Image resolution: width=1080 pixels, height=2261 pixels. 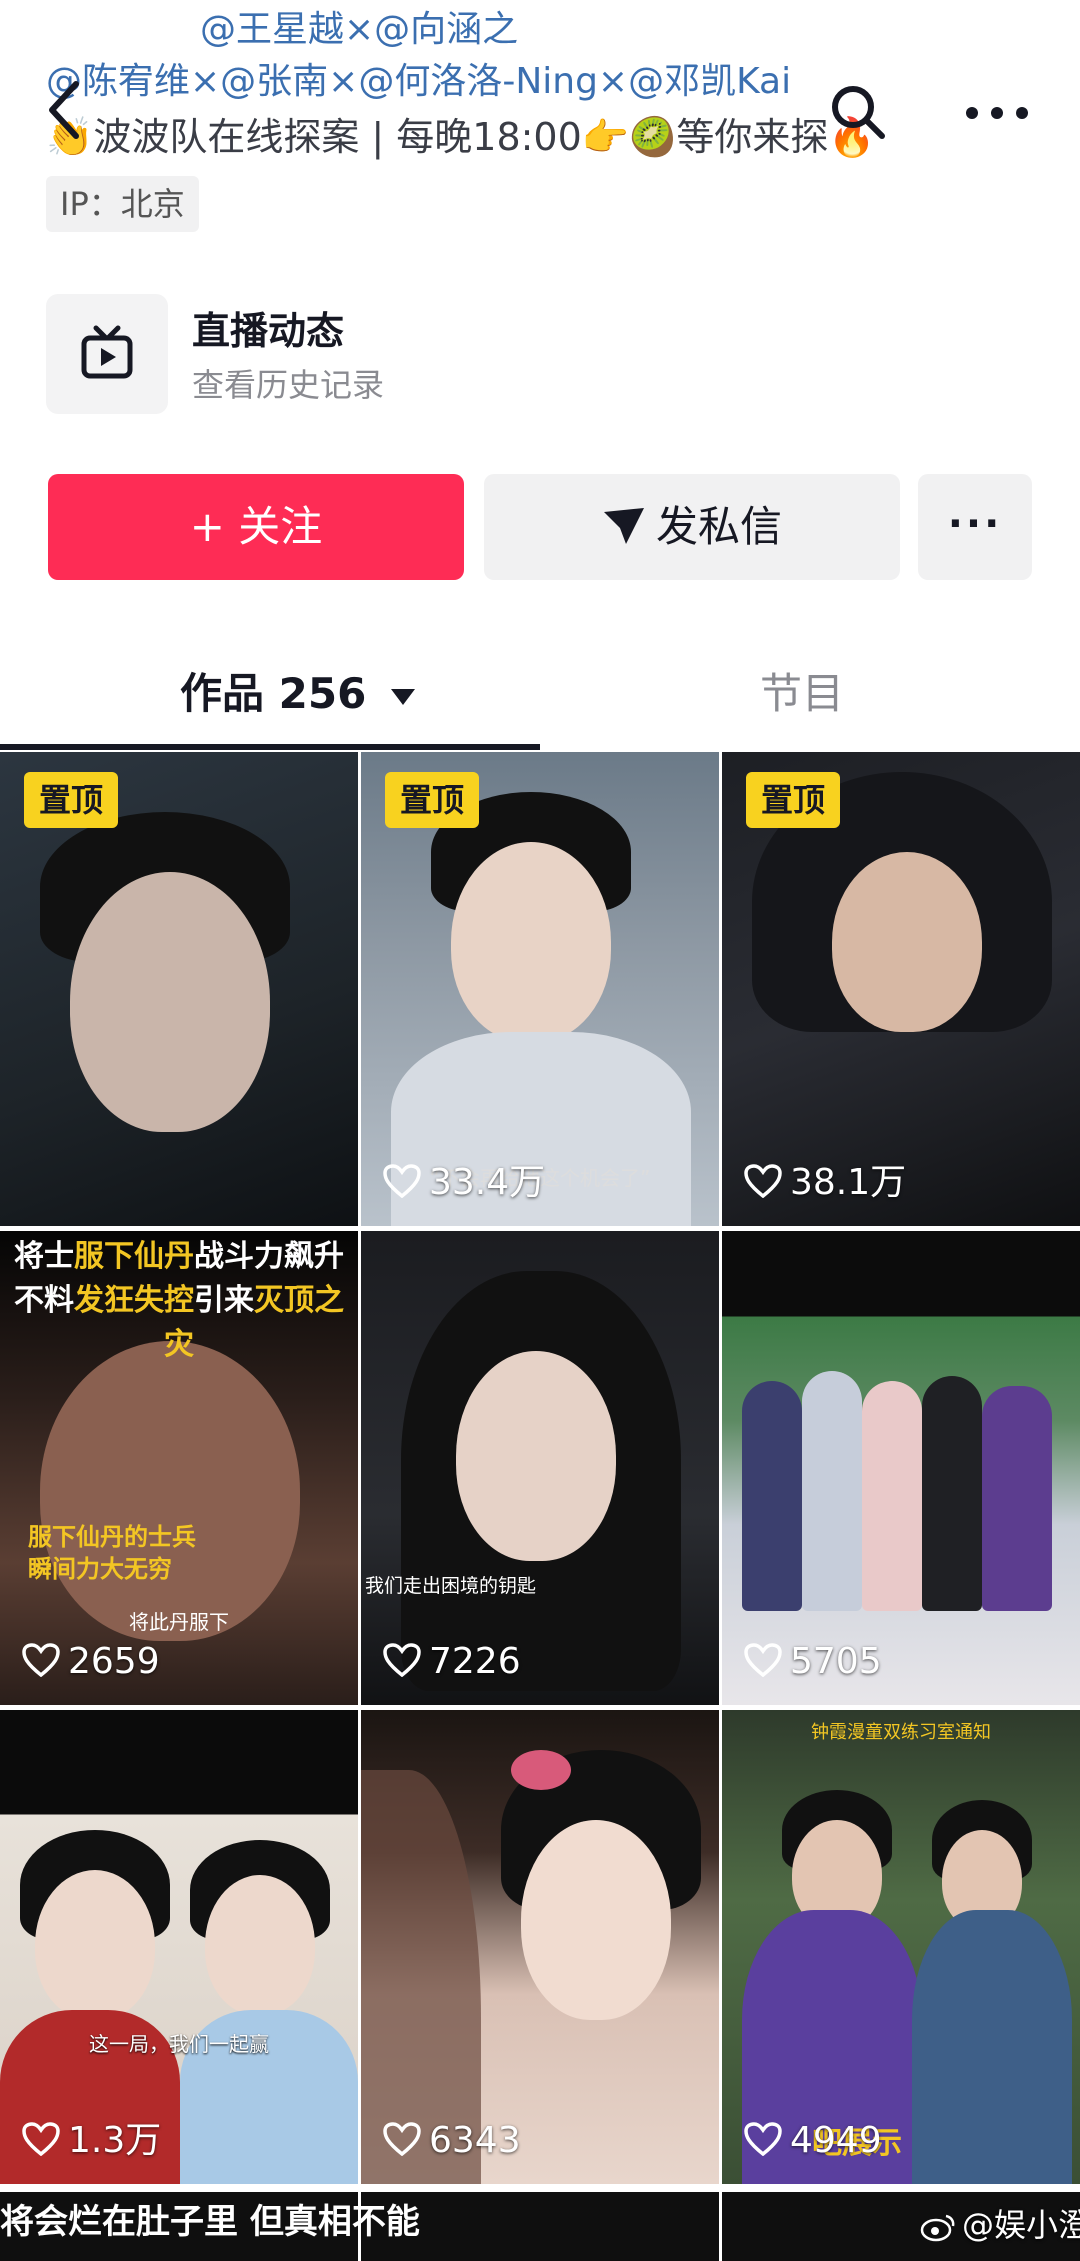 I want to click on tab-active-indicator, so click(x=270, y=747).